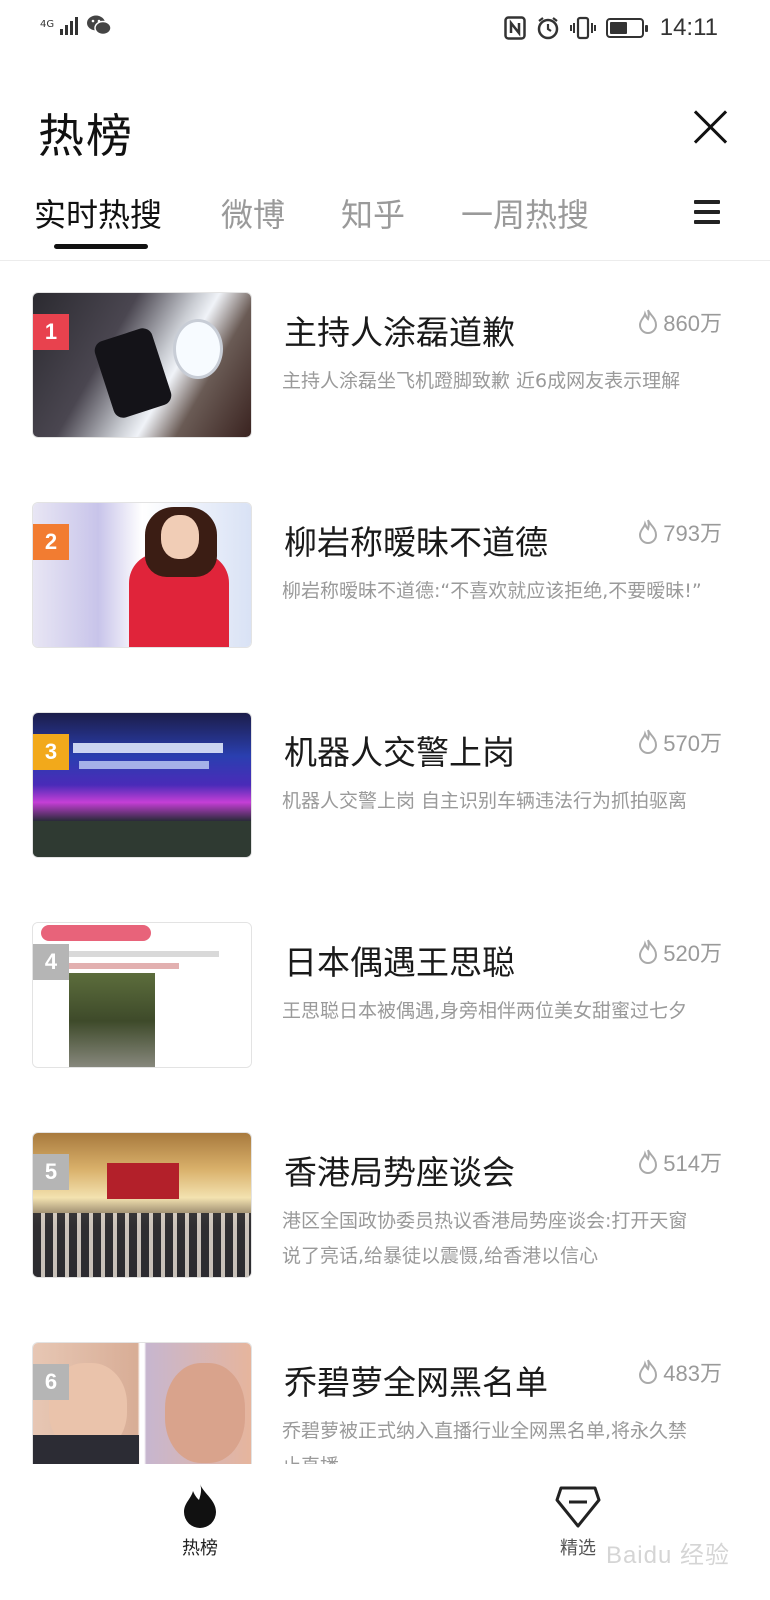 The width and height of the screenshot is (770, 1600). What do you see at coordinates (385, 397) in the screenshot?
I see `list-item: 1 主持人涂磊道歉 860万 主持人涂磊坐飞机蹬脚致歉 近6成网友表示理解` at bounding box center [385, 397].